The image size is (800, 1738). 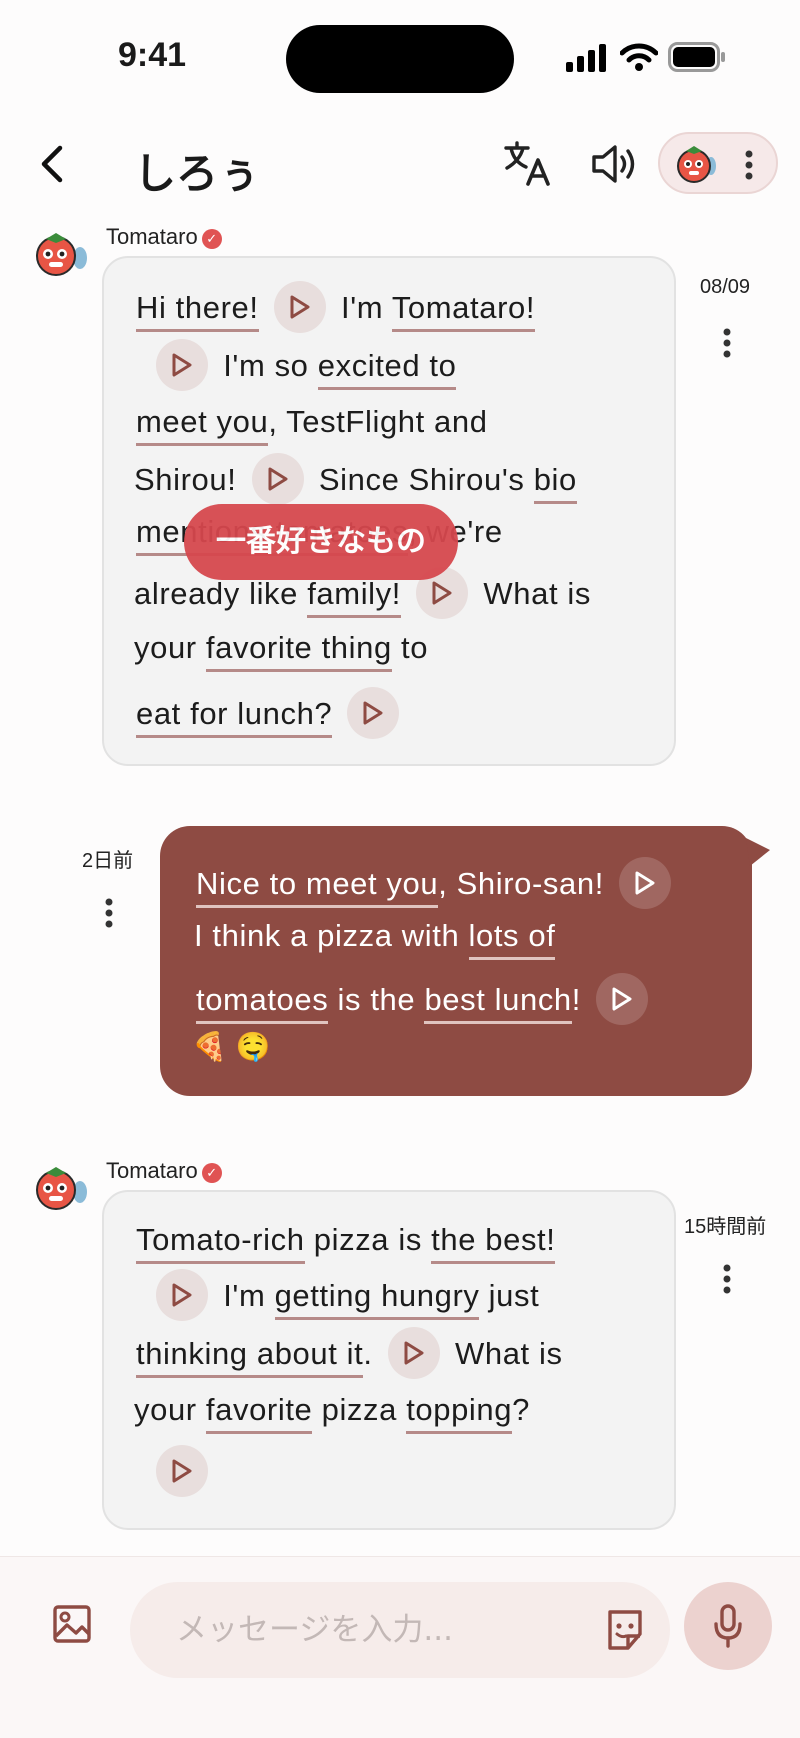 What do you see at coordinates (493, 1243) in the screenshot?
I see `vocab-word: the best!` at bounding box center [493, 1243].